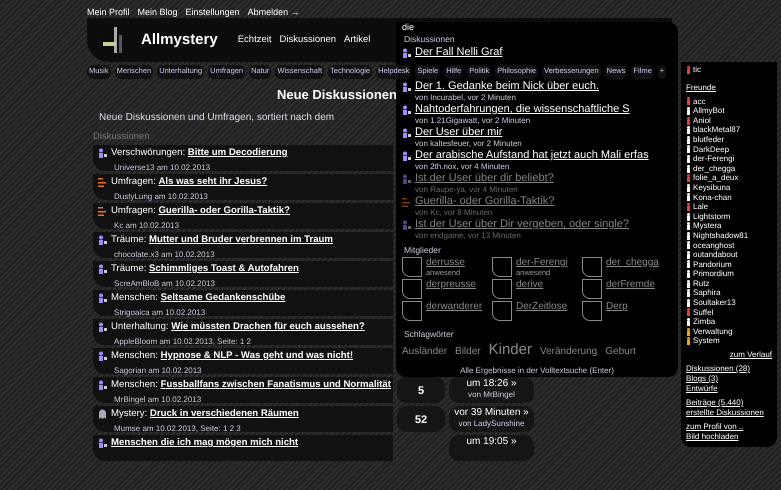  What do you see at coordinates (713, 274) in the screenshot?
I see `friend-link: Primordium` at bounding box center [713, 274].